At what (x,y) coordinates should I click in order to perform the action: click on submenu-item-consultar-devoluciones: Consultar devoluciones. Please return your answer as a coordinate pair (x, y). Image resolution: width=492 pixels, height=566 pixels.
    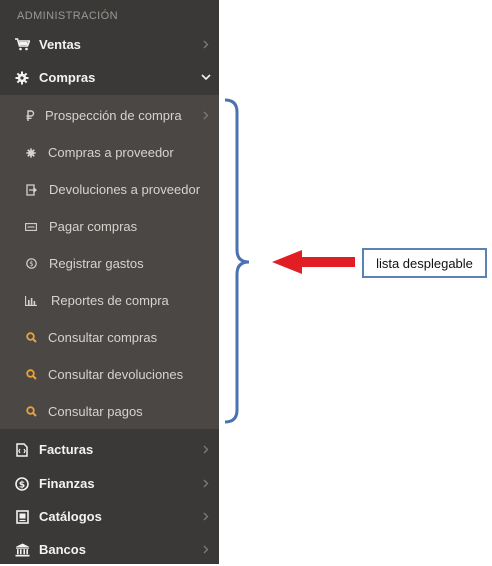
    Looking at the image, I should click on (109, 374).